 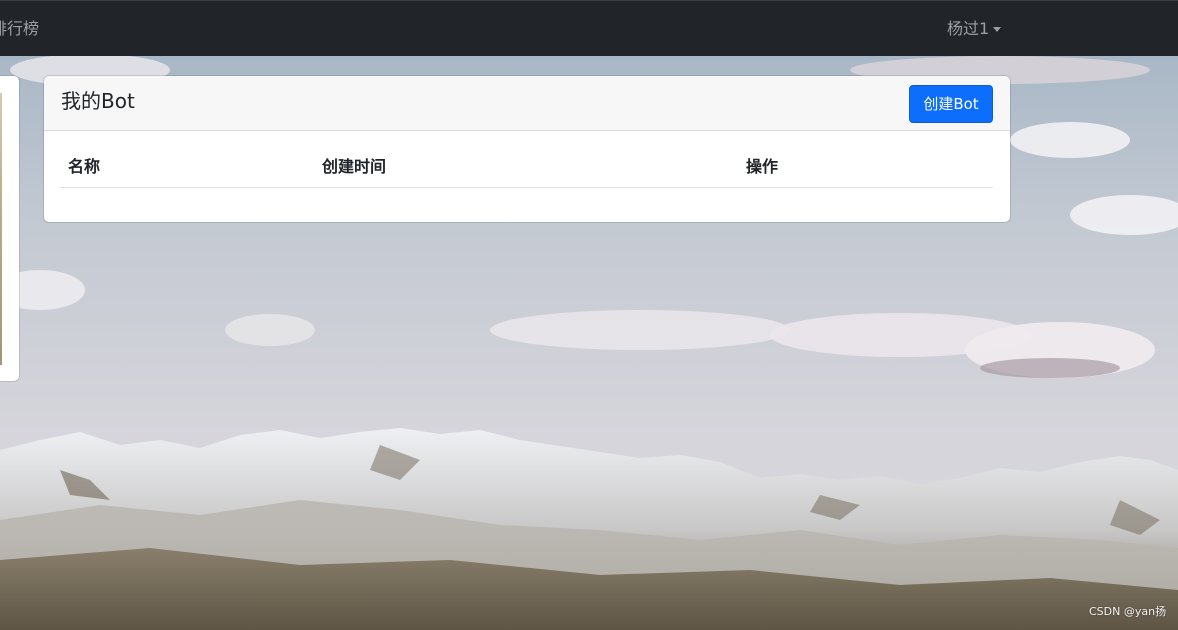 I want to click on nav-link-ranklist: 排行榜, so click(x=19, y=29).